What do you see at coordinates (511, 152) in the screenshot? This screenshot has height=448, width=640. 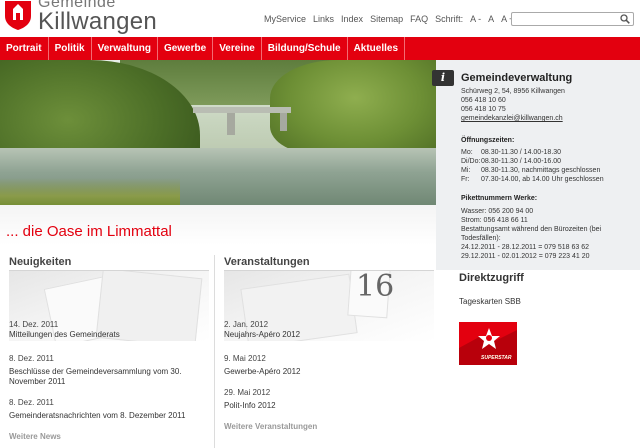 I see `hours-row: Mo: 08.30-11.30 / 14.00-18.30` at bounding box center [511, 152].